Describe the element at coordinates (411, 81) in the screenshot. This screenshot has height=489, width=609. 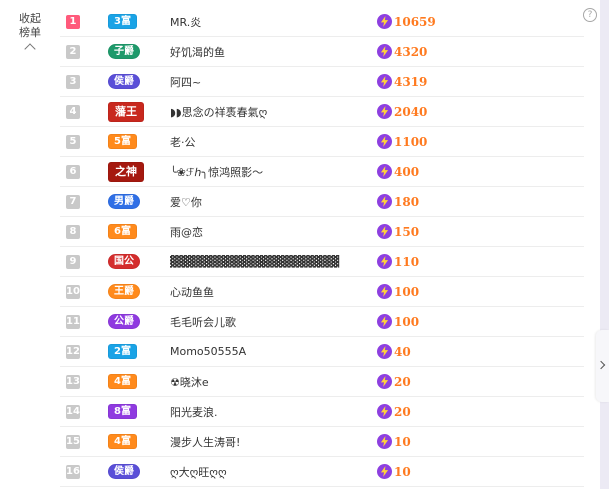
I see `score-value: 4319` at that location.